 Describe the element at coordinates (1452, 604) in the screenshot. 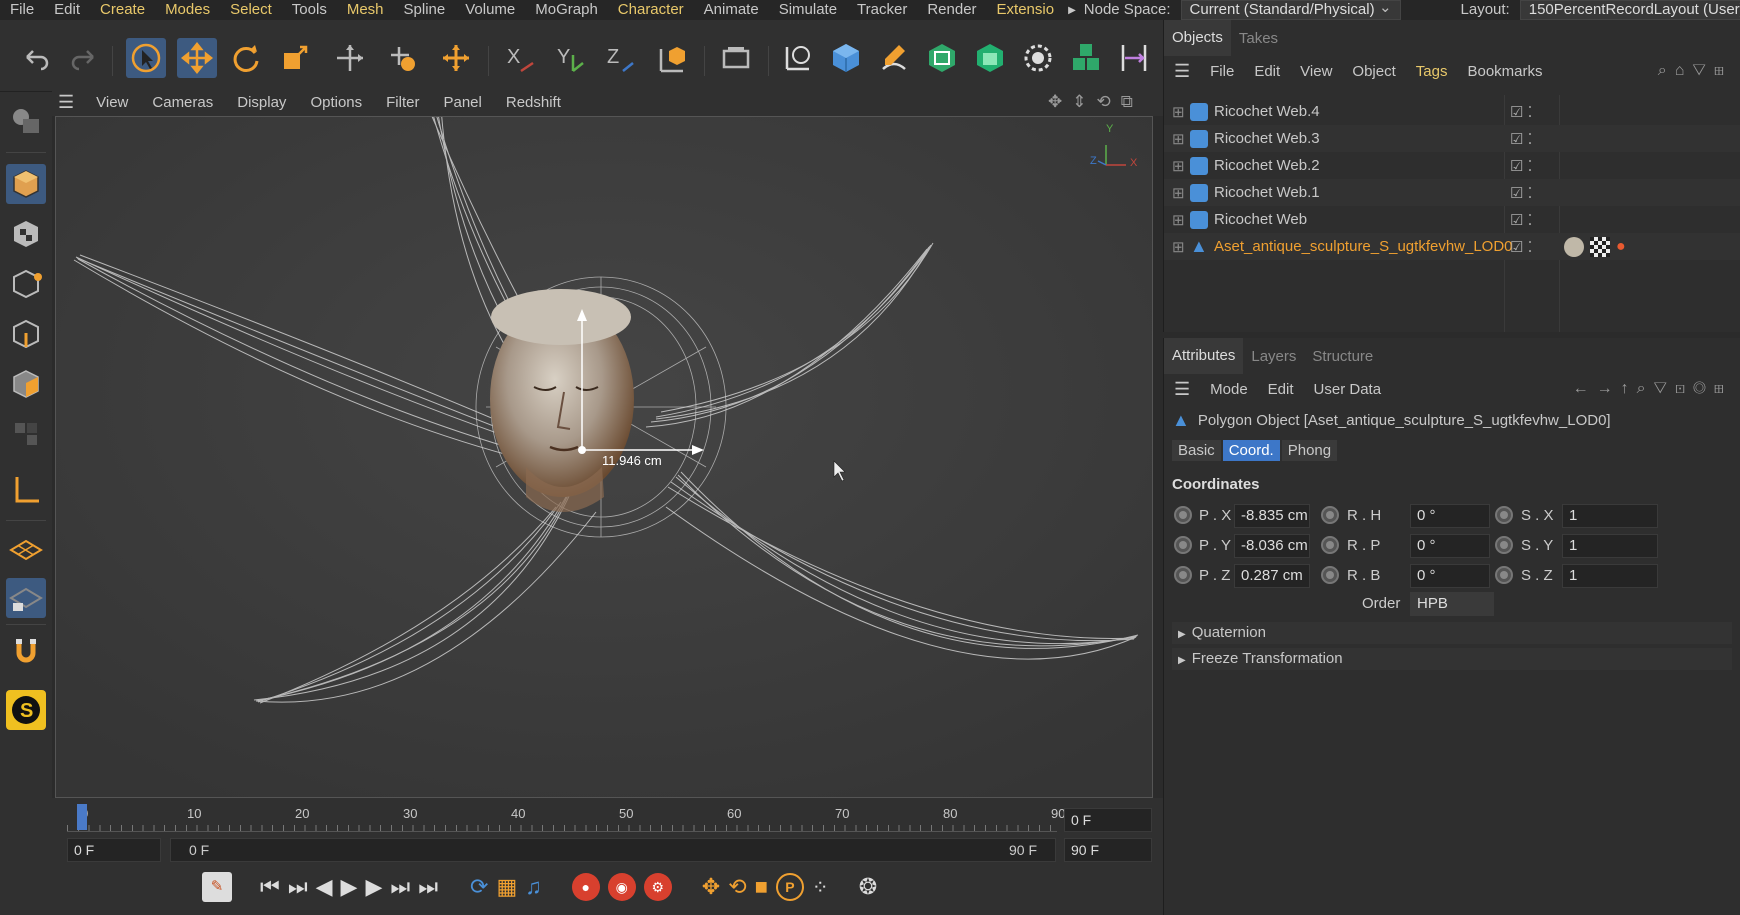

I see `order-select: HPB` at that location.